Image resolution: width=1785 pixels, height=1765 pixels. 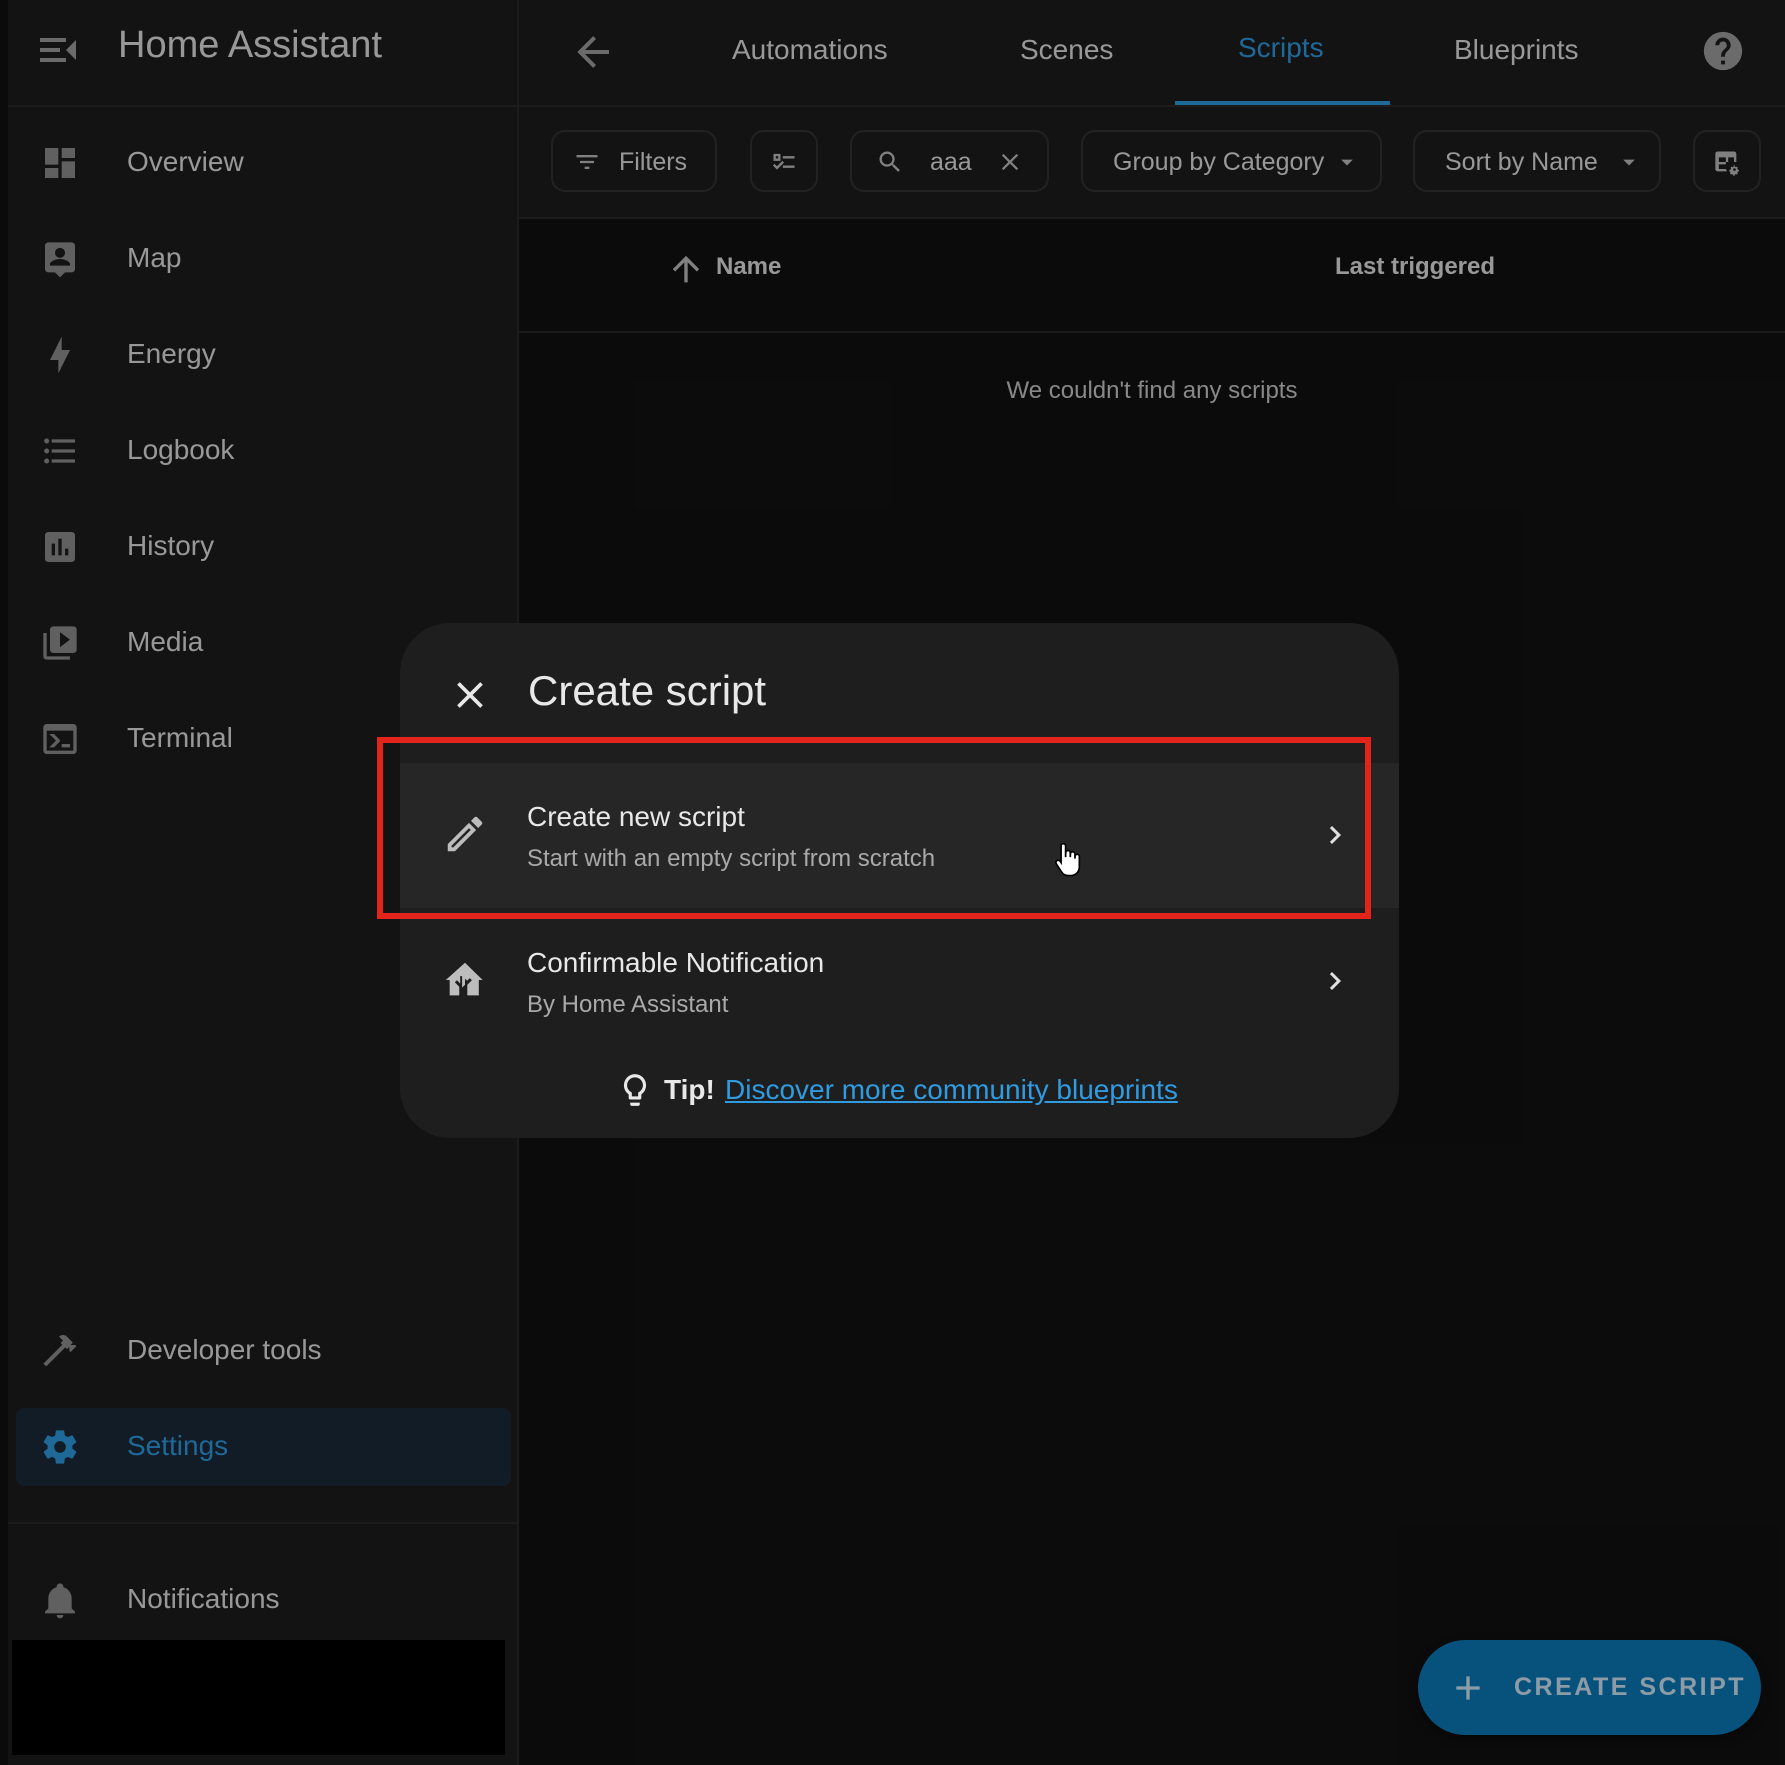 I want to click on option-title: Create new script, so click(x=636, y=816).